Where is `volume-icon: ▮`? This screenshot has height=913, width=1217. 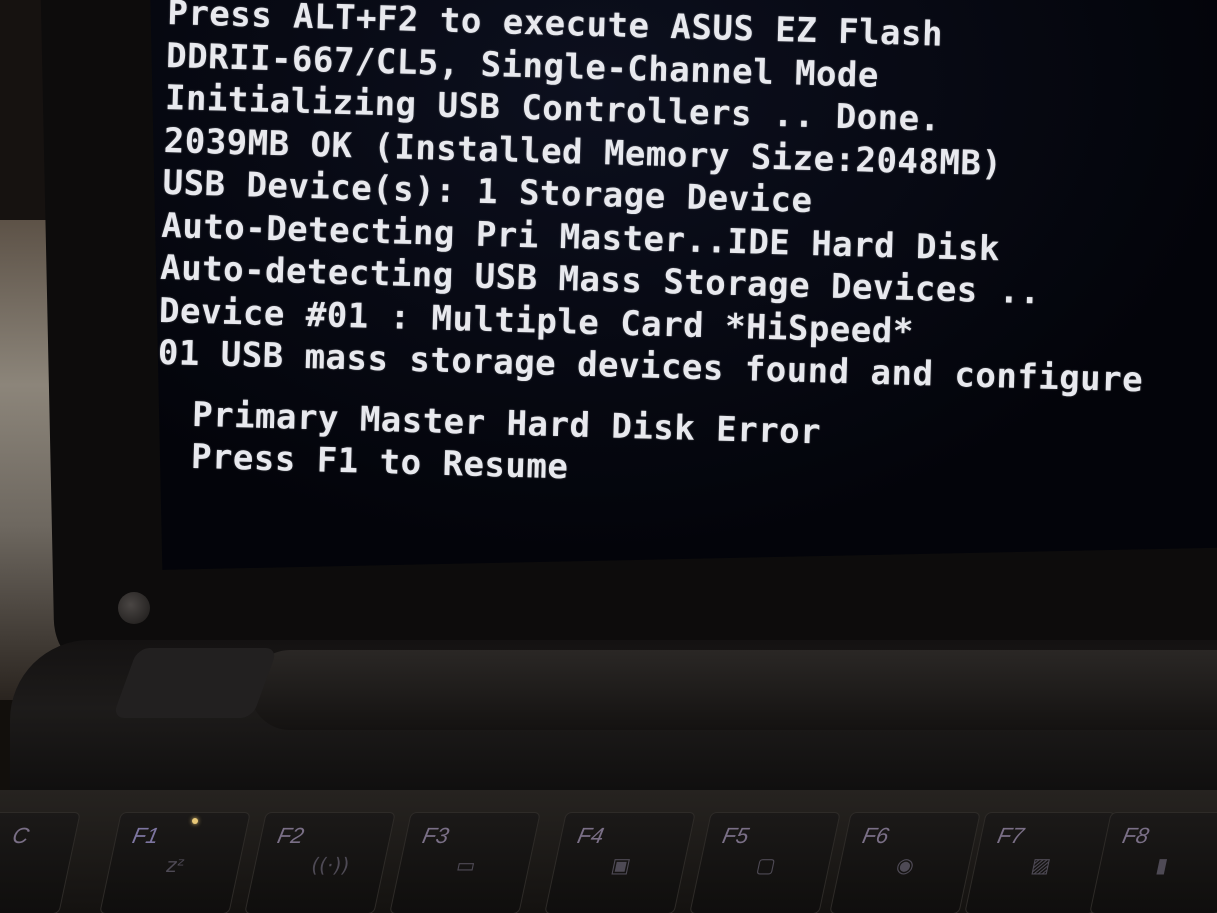 volume-icon: ▮ is located at coordinates (1162, 865).